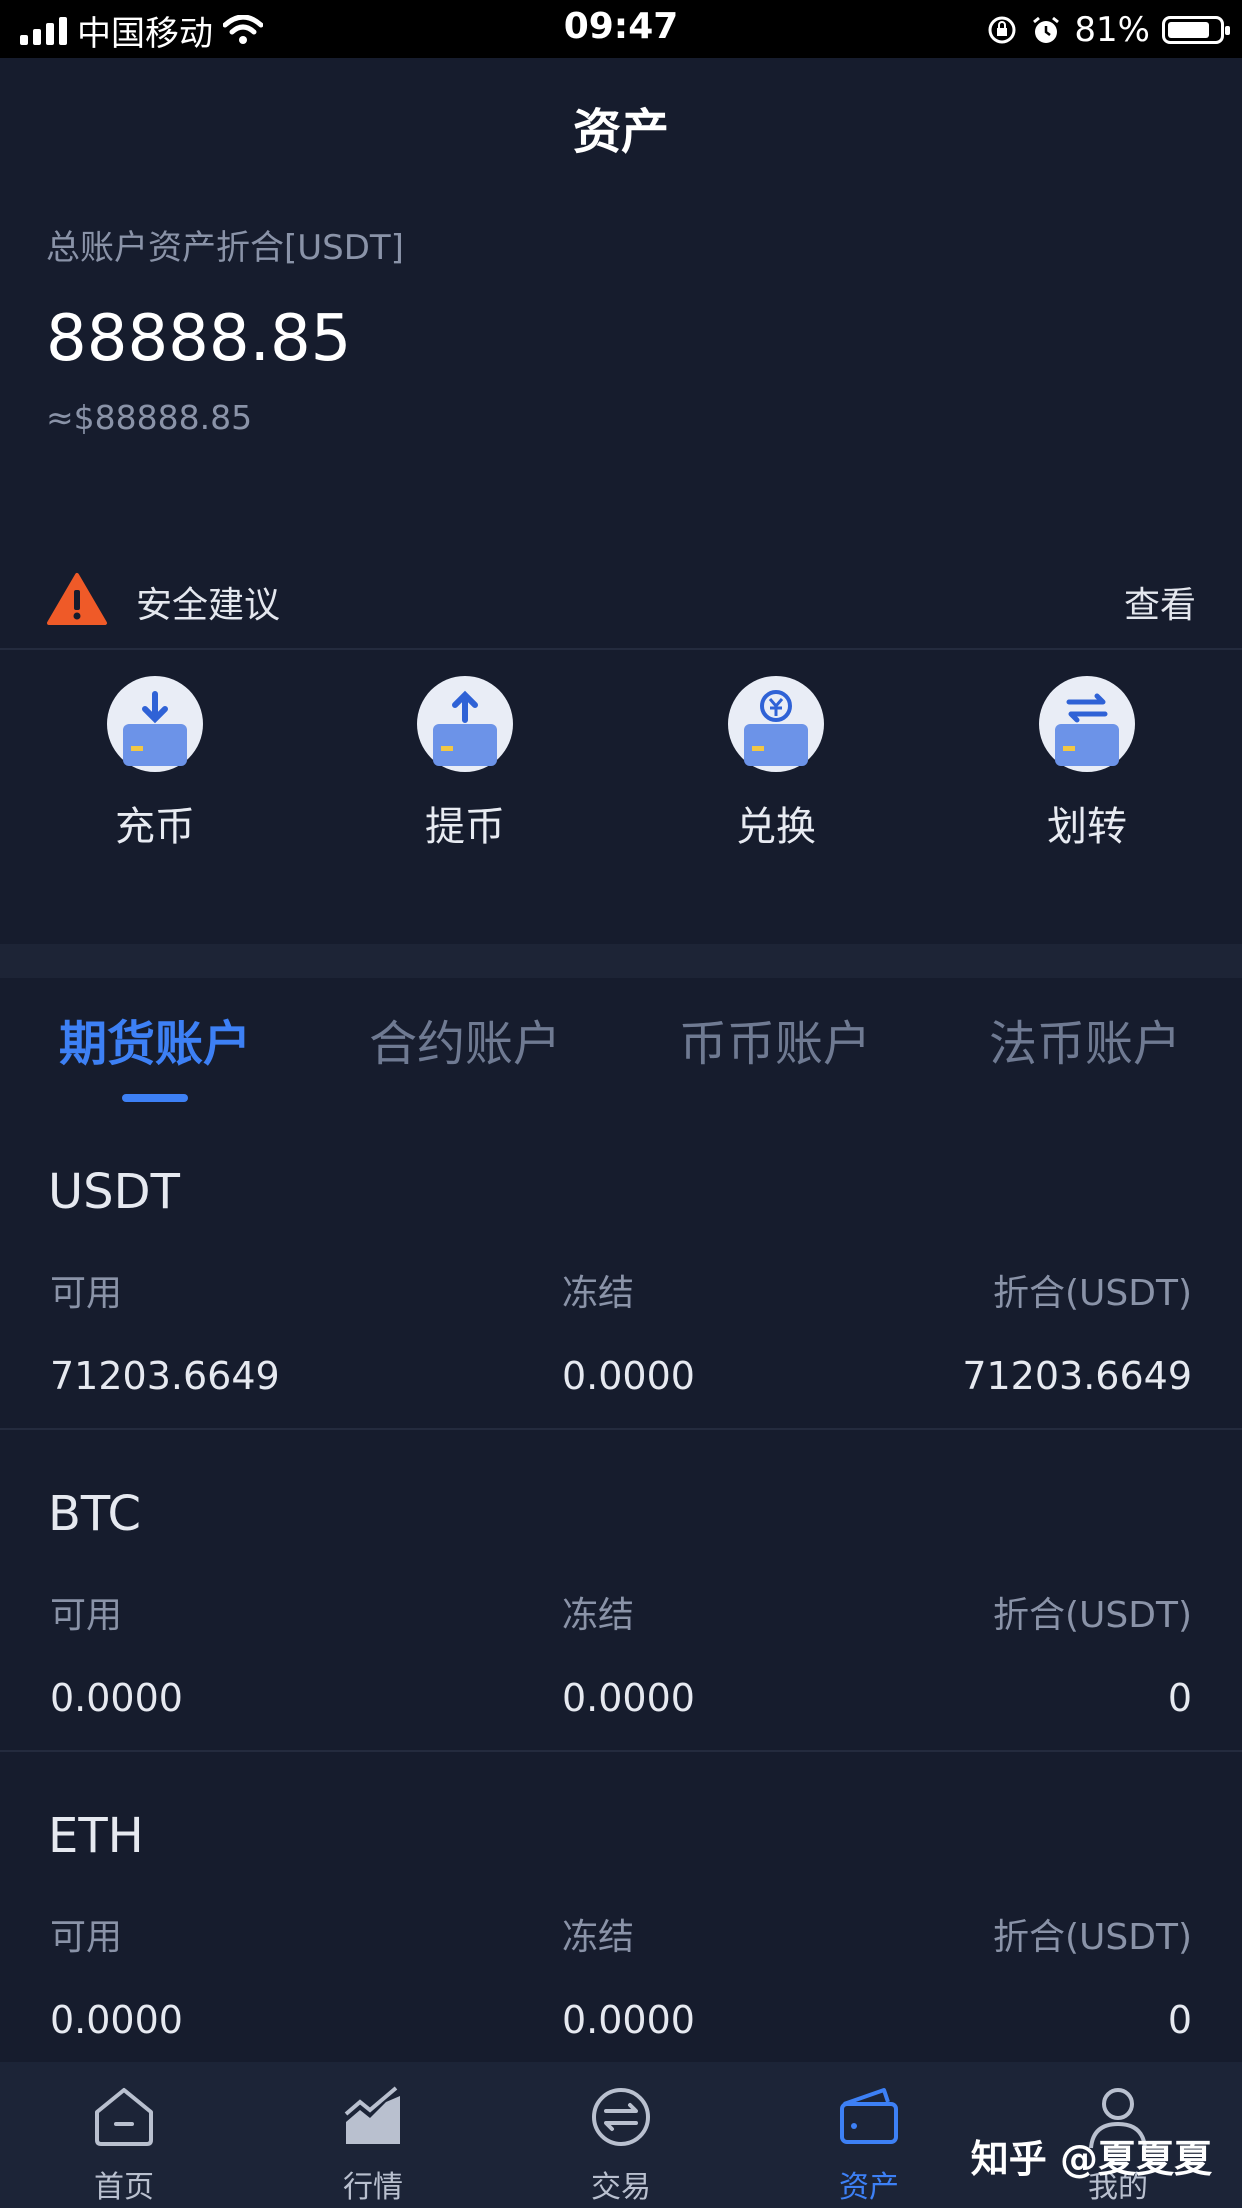 This screenshot has height=2208, width=1242. Describe the element at coordinates (869, 2187) in the screenshot. I see `tabbar-label-assets: 资产` at that location.